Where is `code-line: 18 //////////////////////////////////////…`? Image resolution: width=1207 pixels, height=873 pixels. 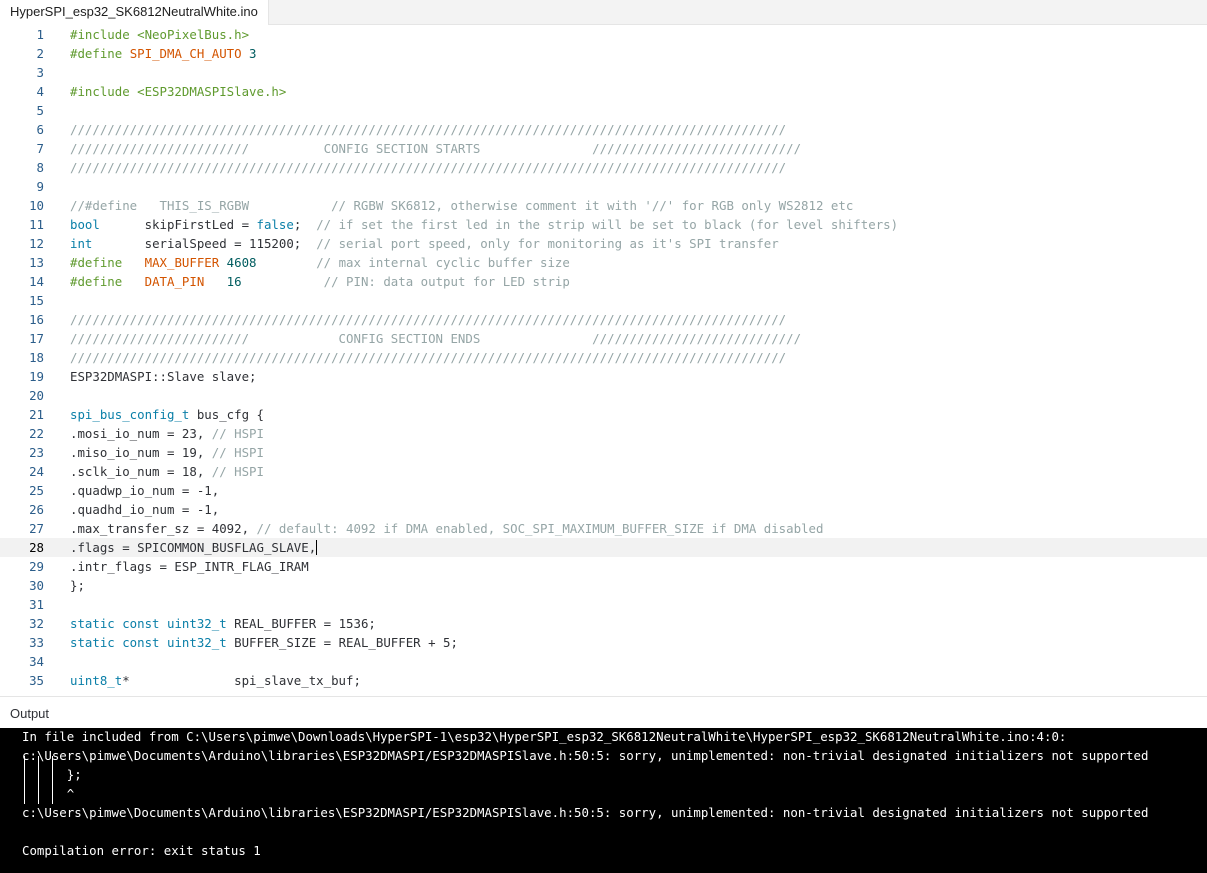 code-line: 18 //////////////////////////////////////… is located at coordinates (603, 357).